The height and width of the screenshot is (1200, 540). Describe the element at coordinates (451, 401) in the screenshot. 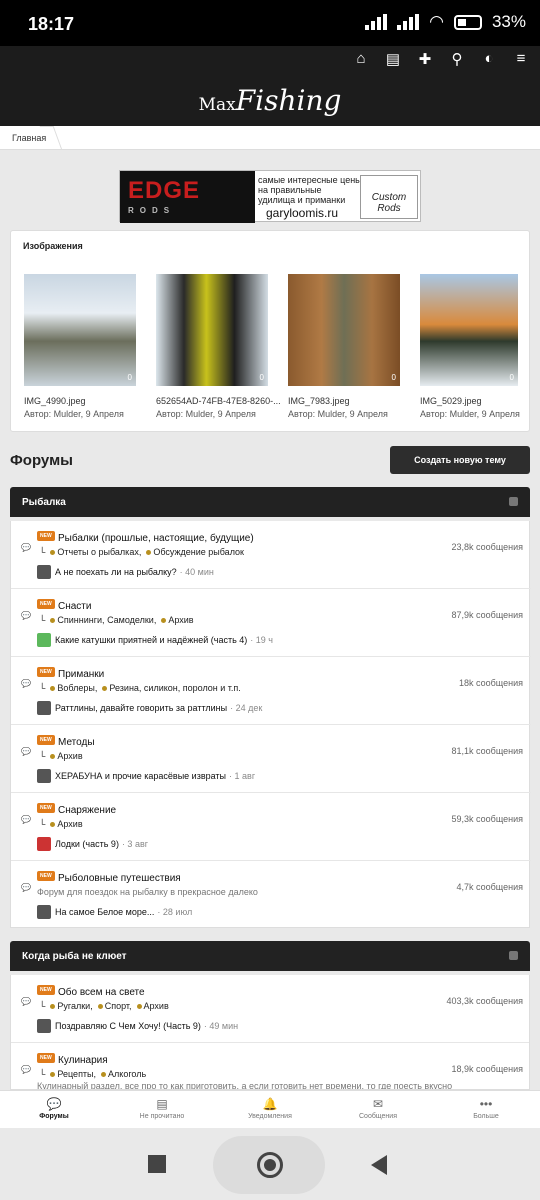

I see `image-name: IMG_5029.jpeg` at that location.